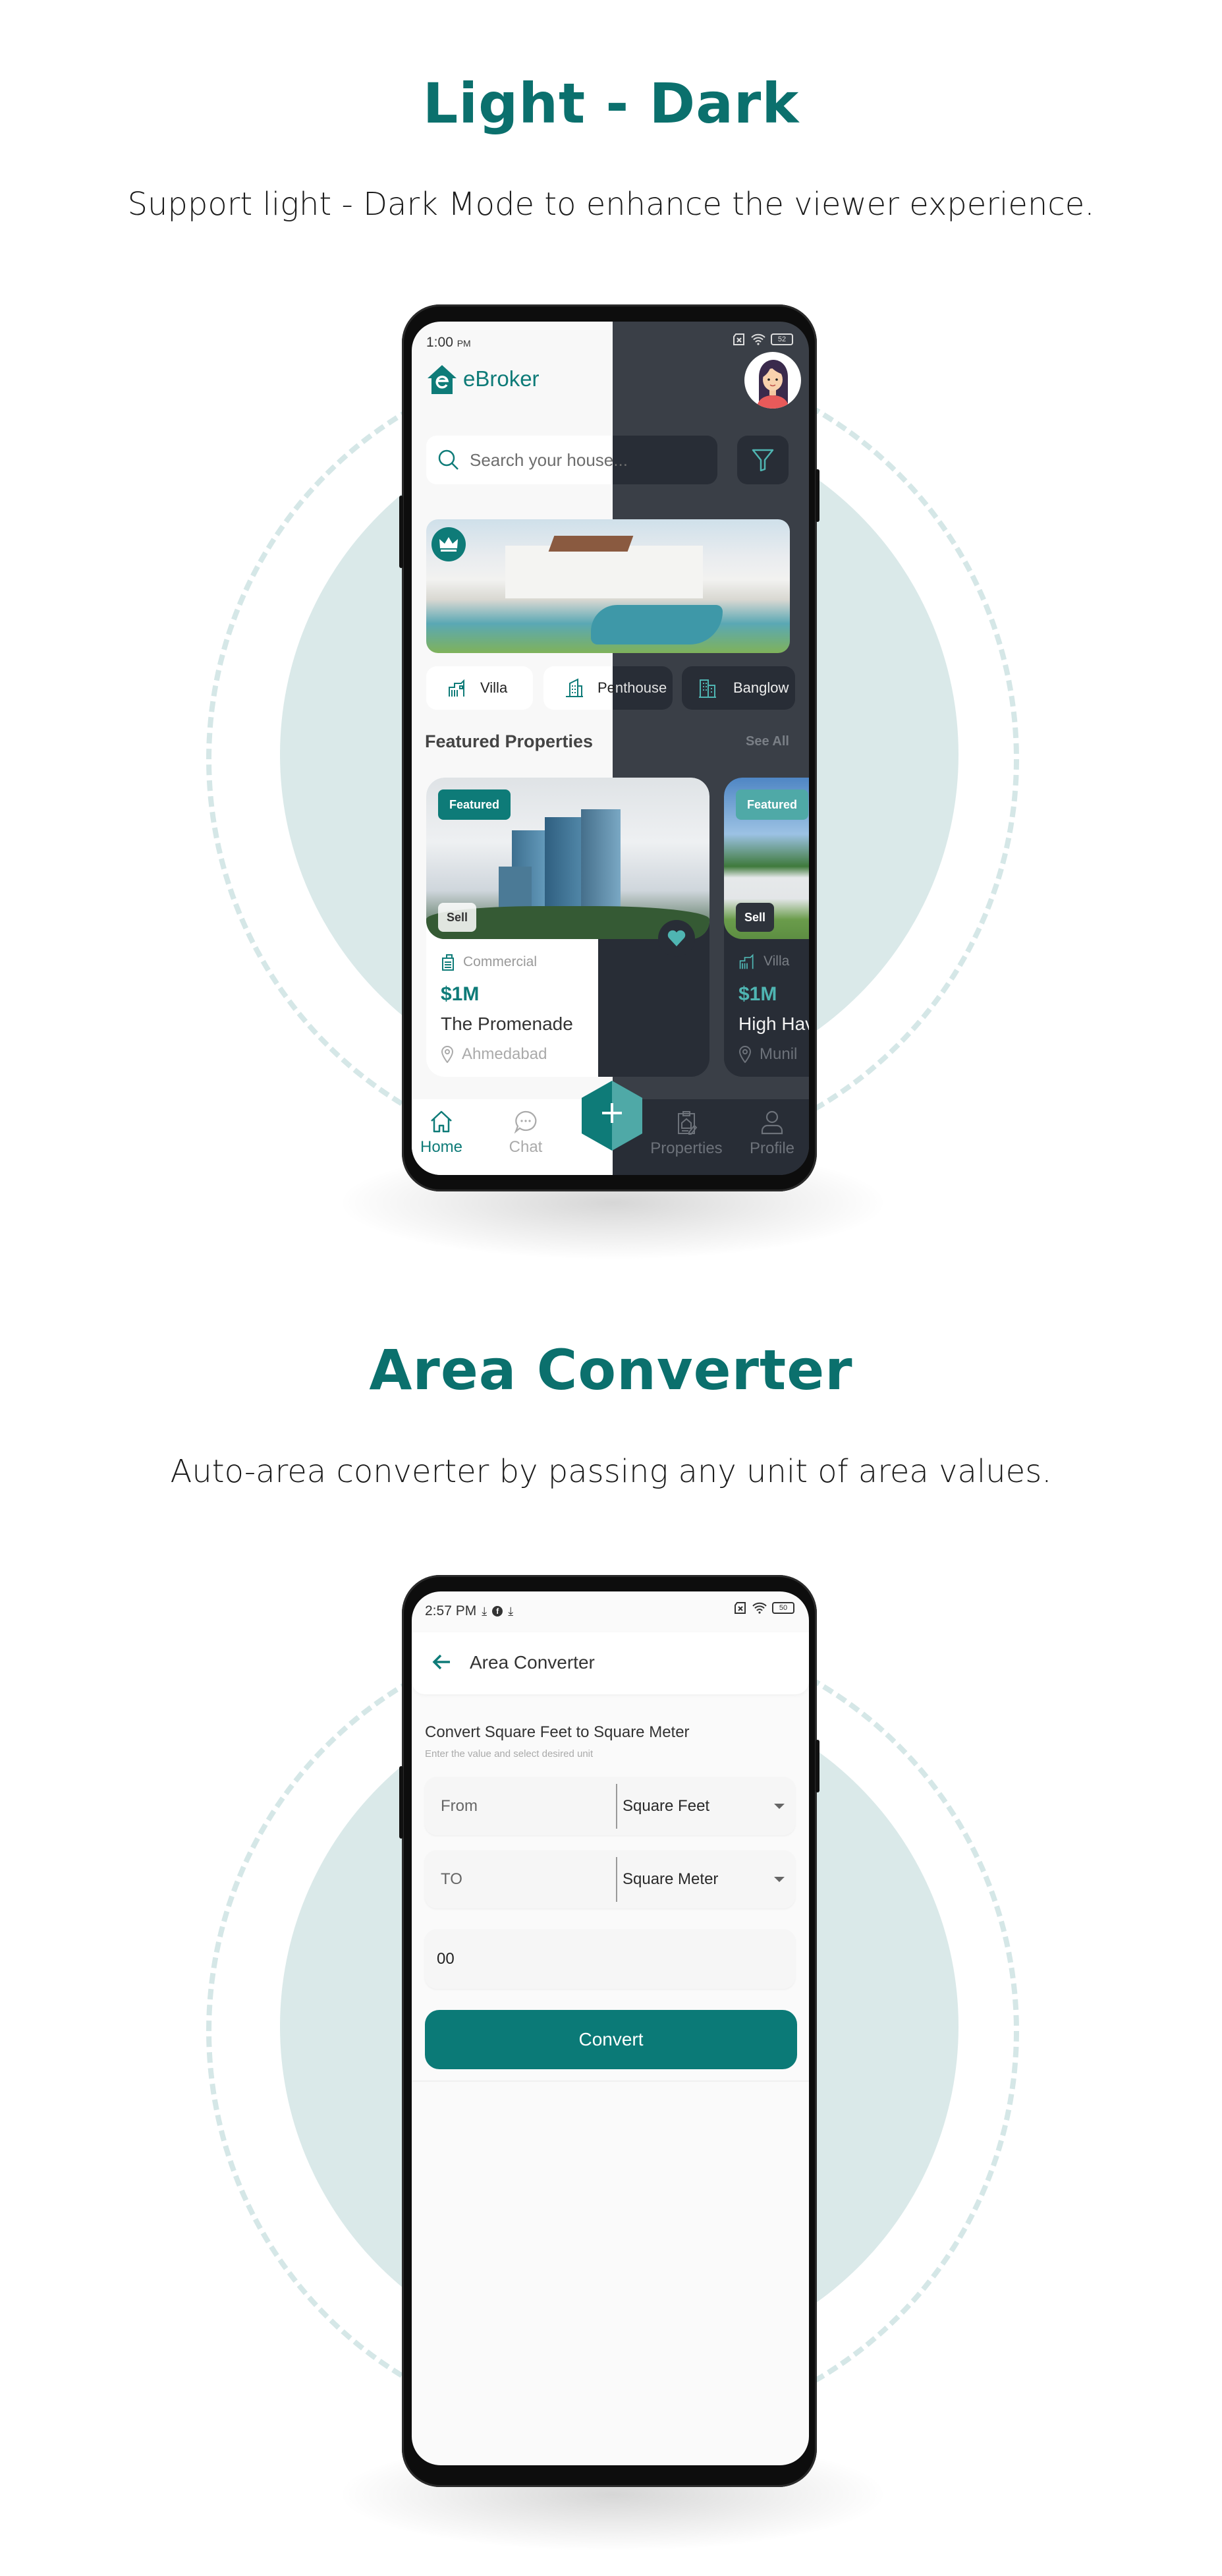 The image size is (1222, 2576). I want to click on property-location-label: Munil, so click(779, 1054).